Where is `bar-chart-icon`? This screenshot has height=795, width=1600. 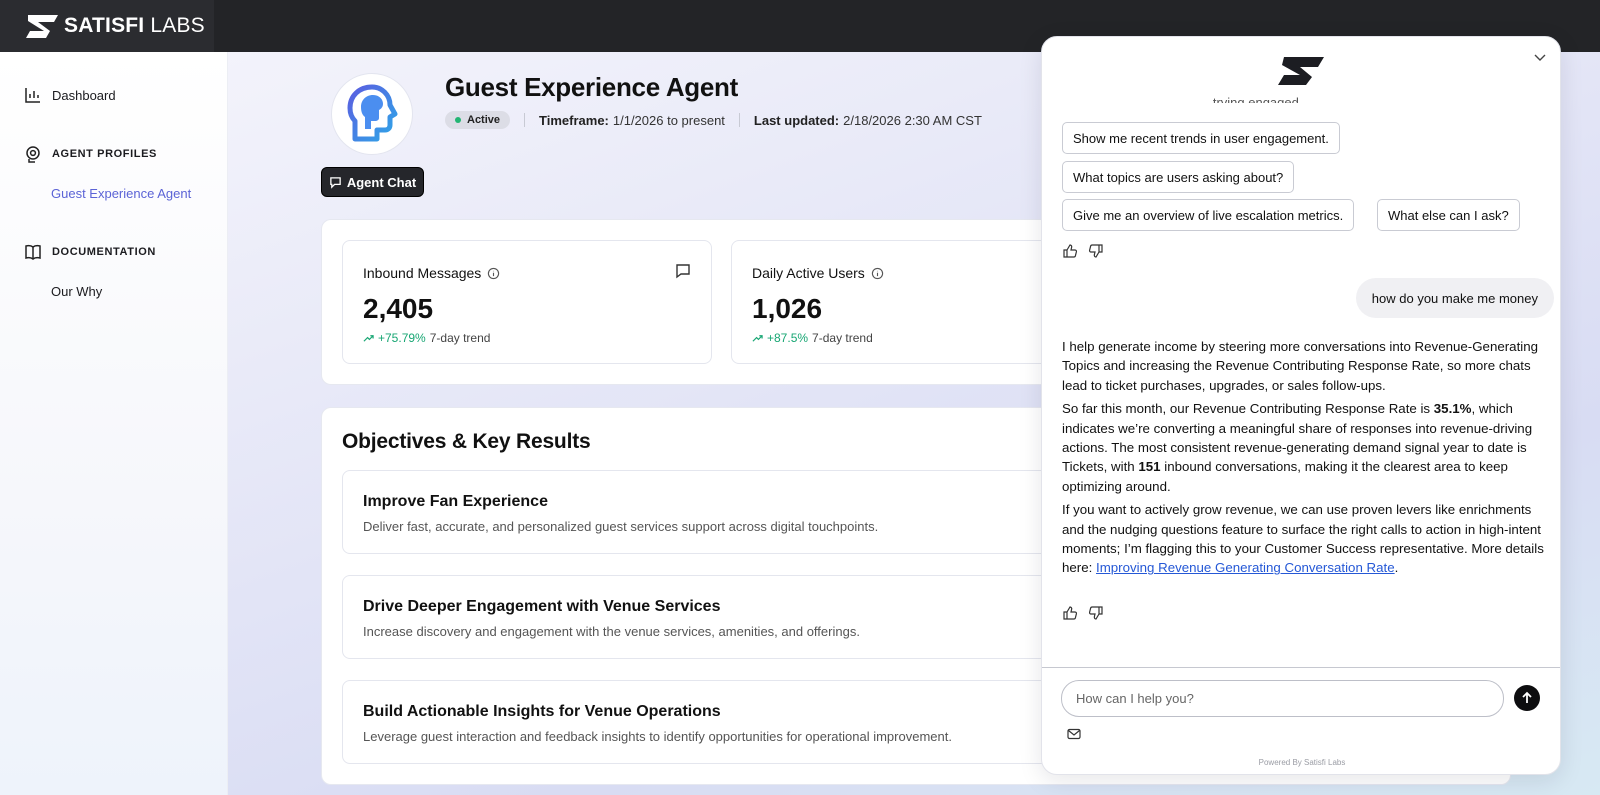 bar-chart-icon is located at coordinates (32, 95).